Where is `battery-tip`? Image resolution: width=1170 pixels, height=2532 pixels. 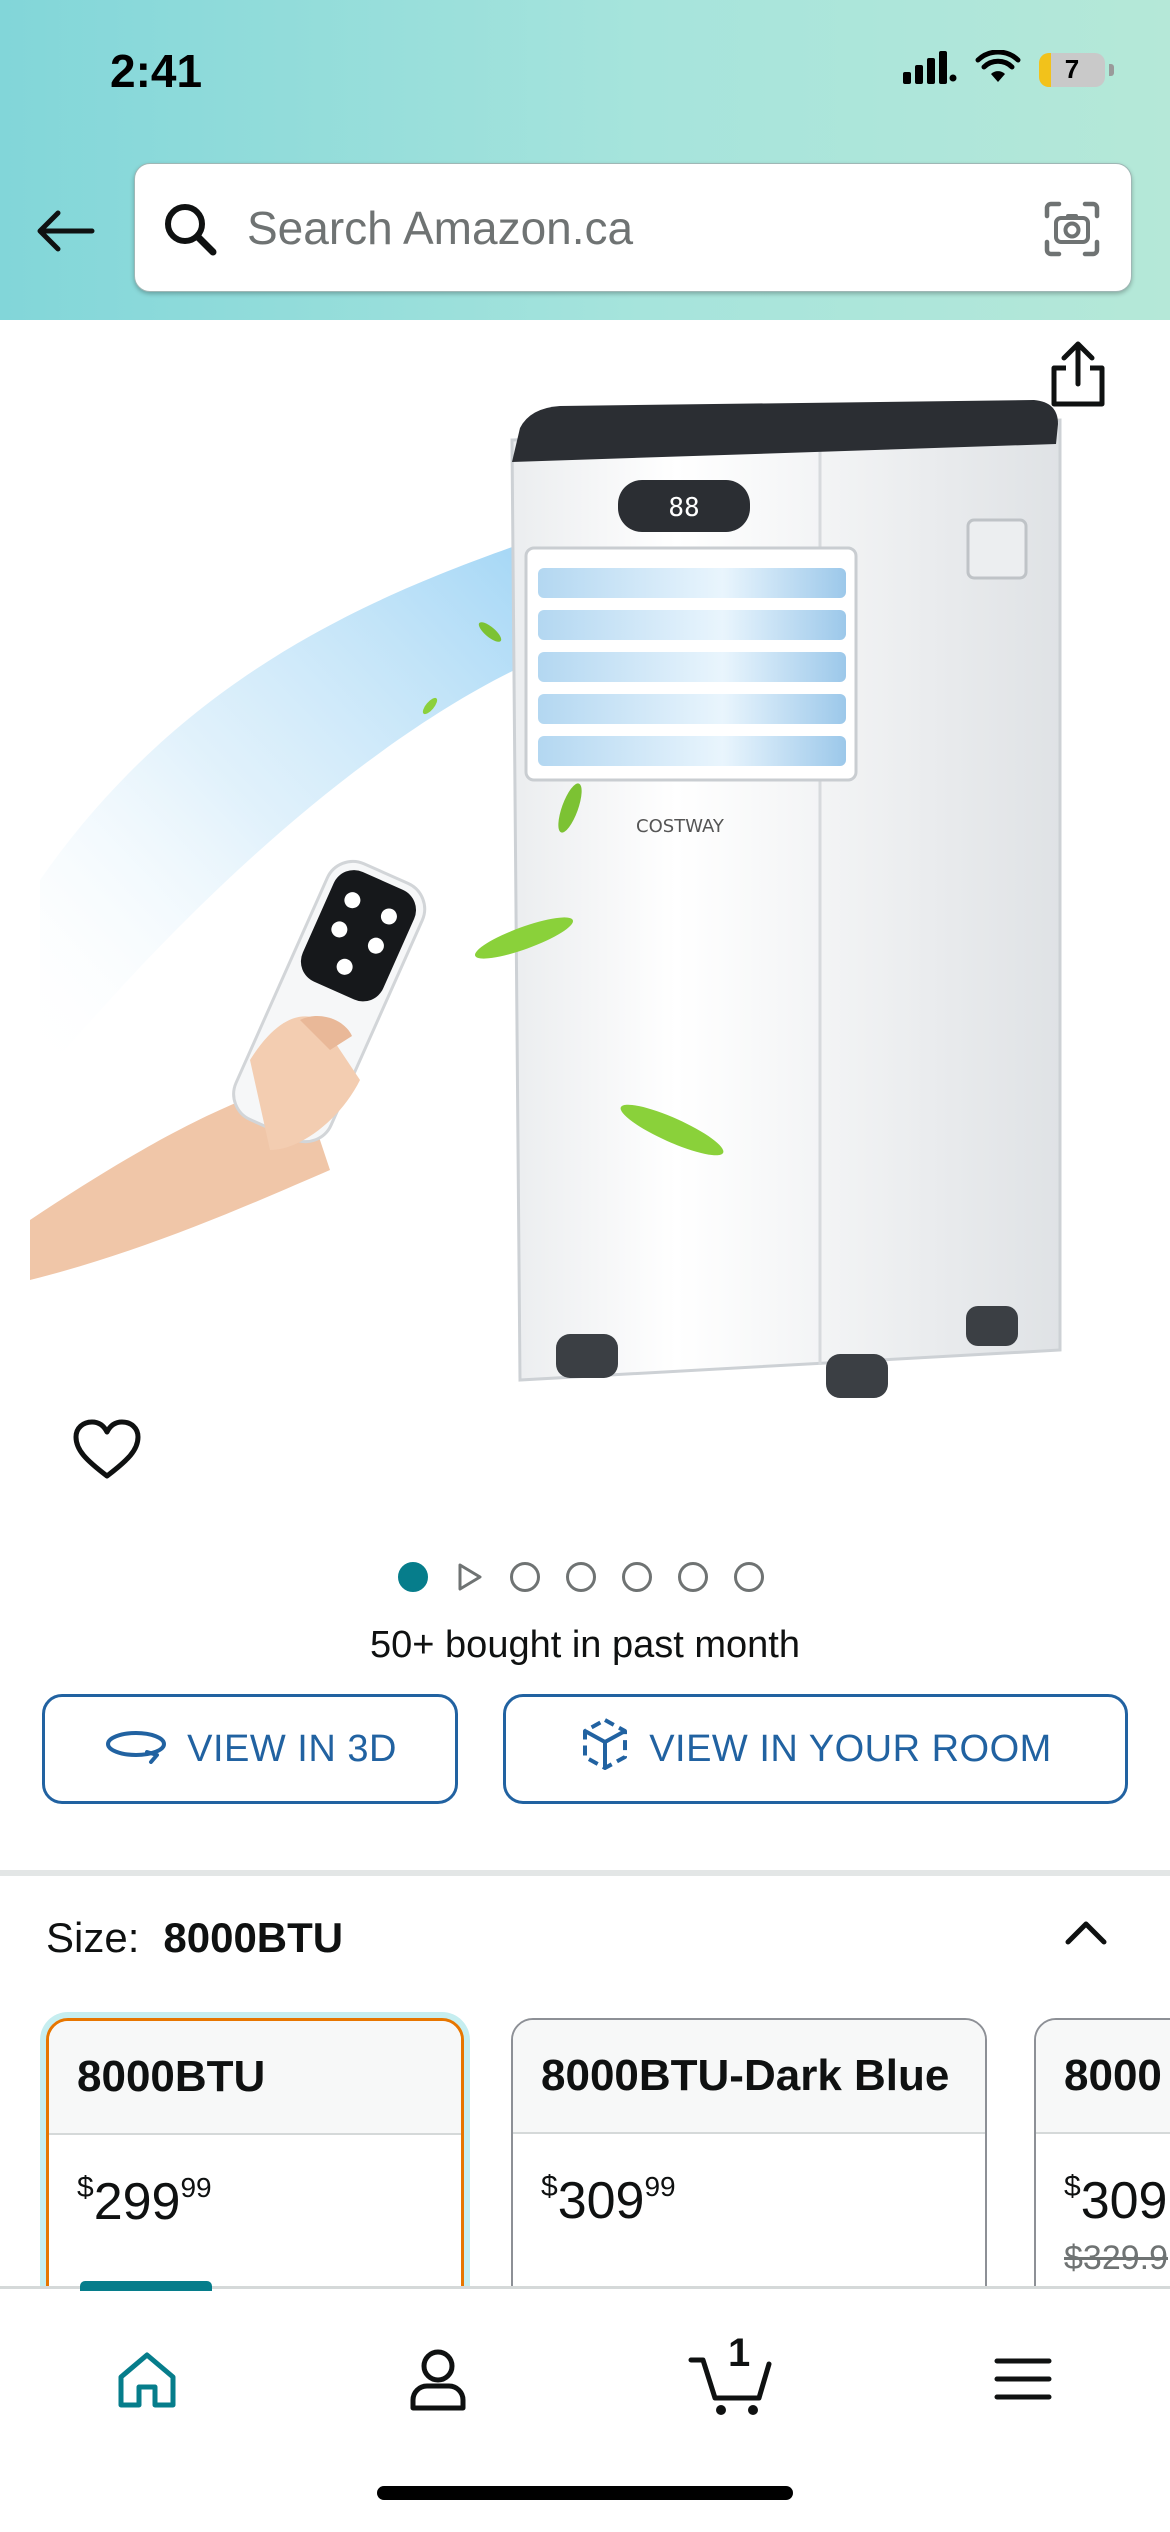
battery-tip is located at coordinates (1111, 69).